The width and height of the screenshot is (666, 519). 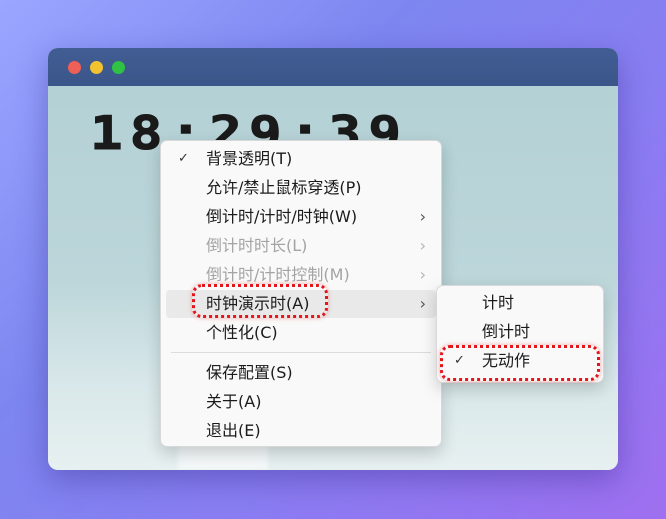 I want to click on annotation-outline-no-action, so click(x=520, y=363).